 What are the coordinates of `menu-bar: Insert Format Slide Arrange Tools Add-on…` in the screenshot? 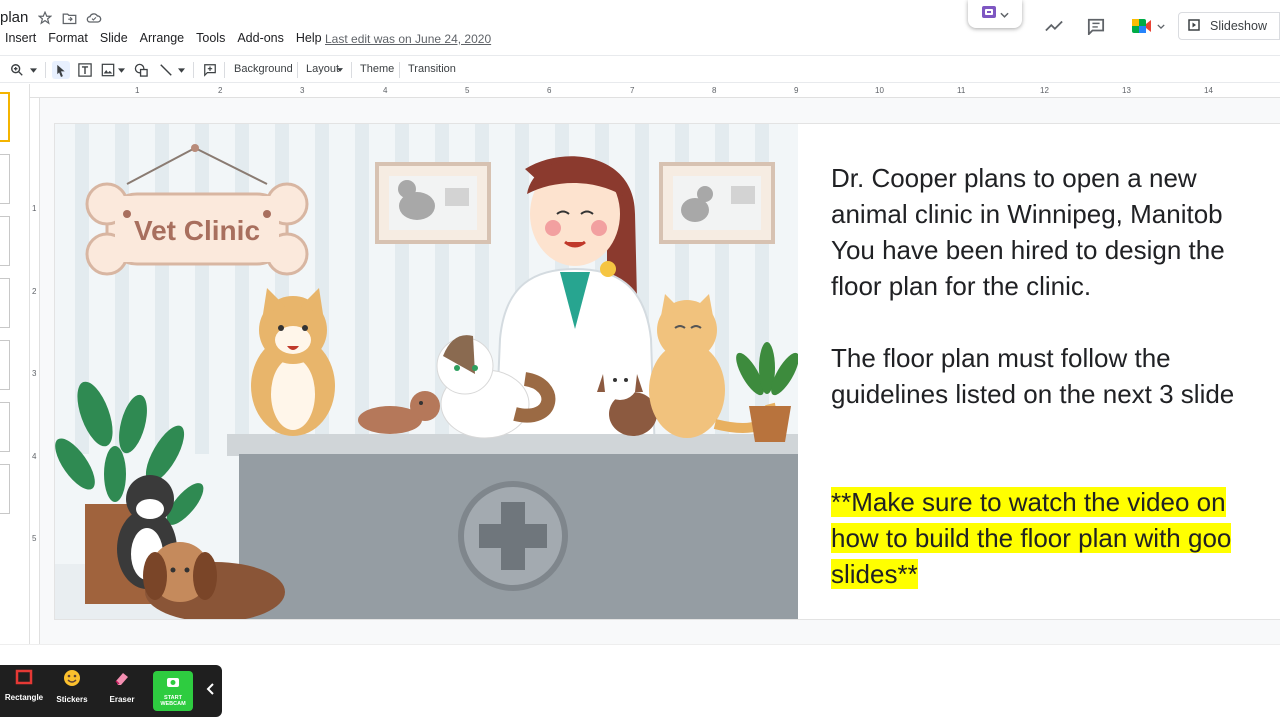 It's located at (169, 38).